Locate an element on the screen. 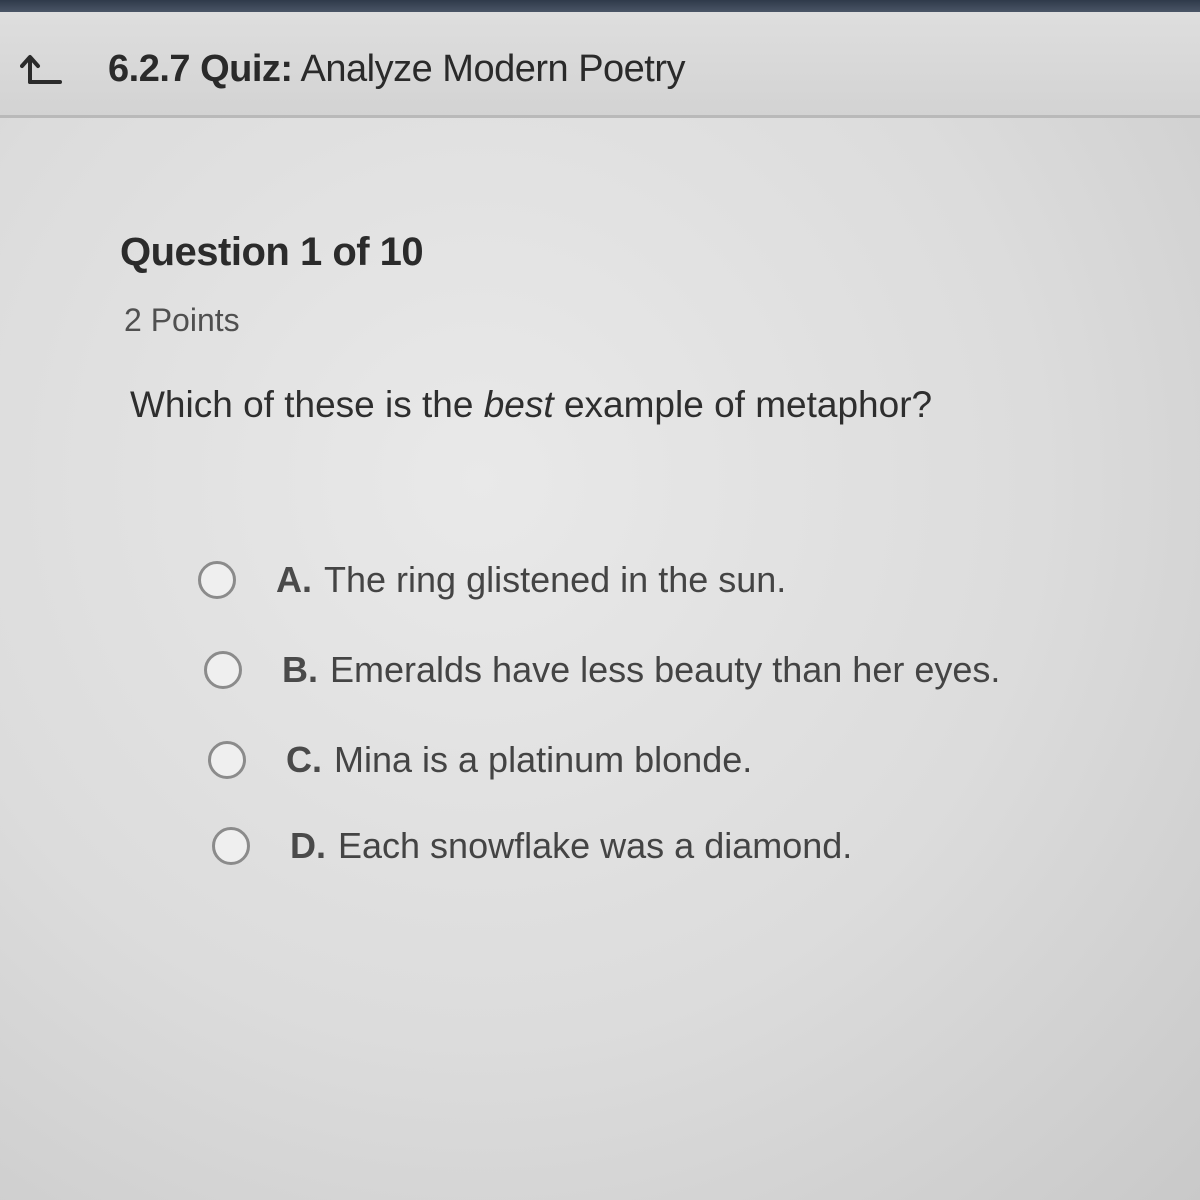 This screenshot has height=1200, width=1200. radio-button-a is located at coordinates (217, 580).